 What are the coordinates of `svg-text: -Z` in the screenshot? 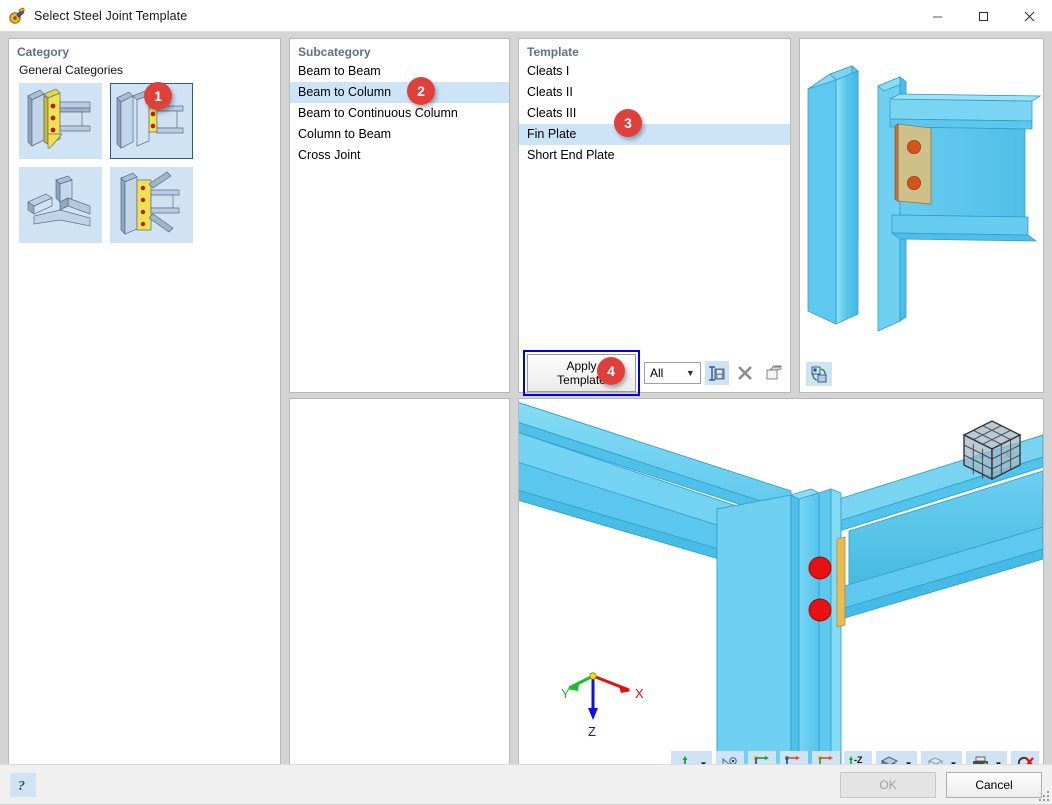 It's located at (858, 760).